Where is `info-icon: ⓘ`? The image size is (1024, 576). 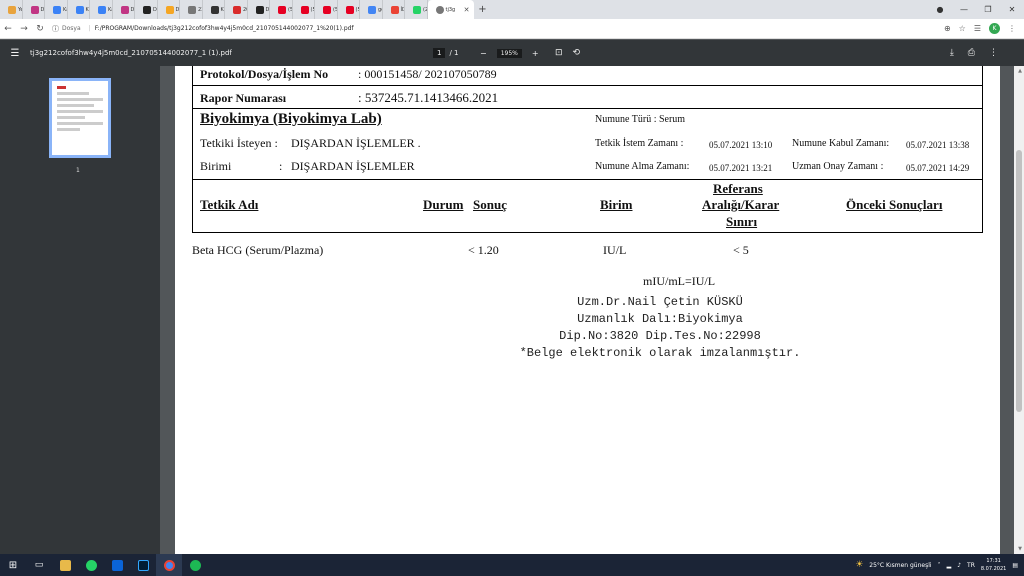
info-icon: ⓘ is located at coordinates (55, 29).